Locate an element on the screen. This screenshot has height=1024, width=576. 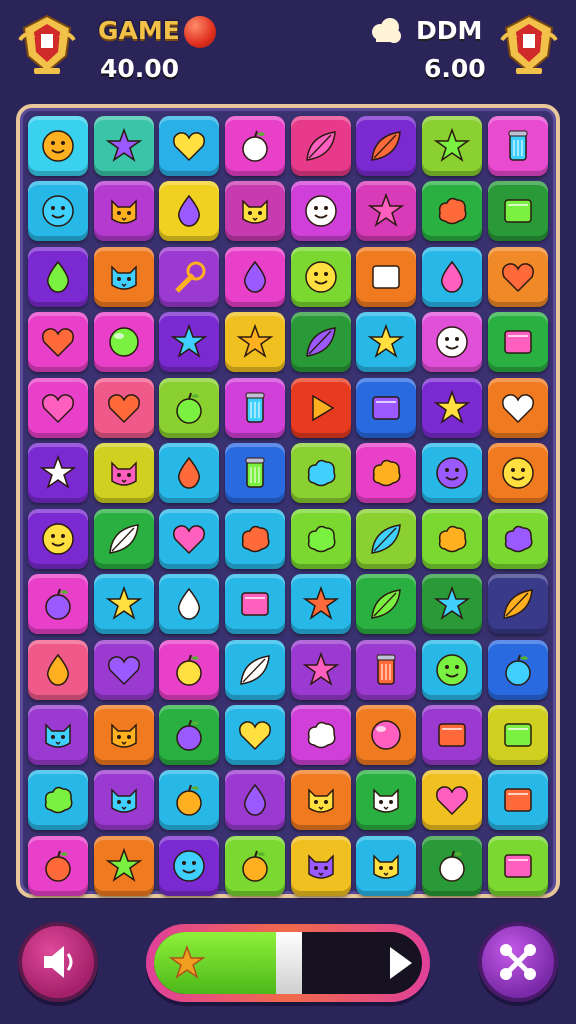
sound-button is located at coordinates (58, 962).